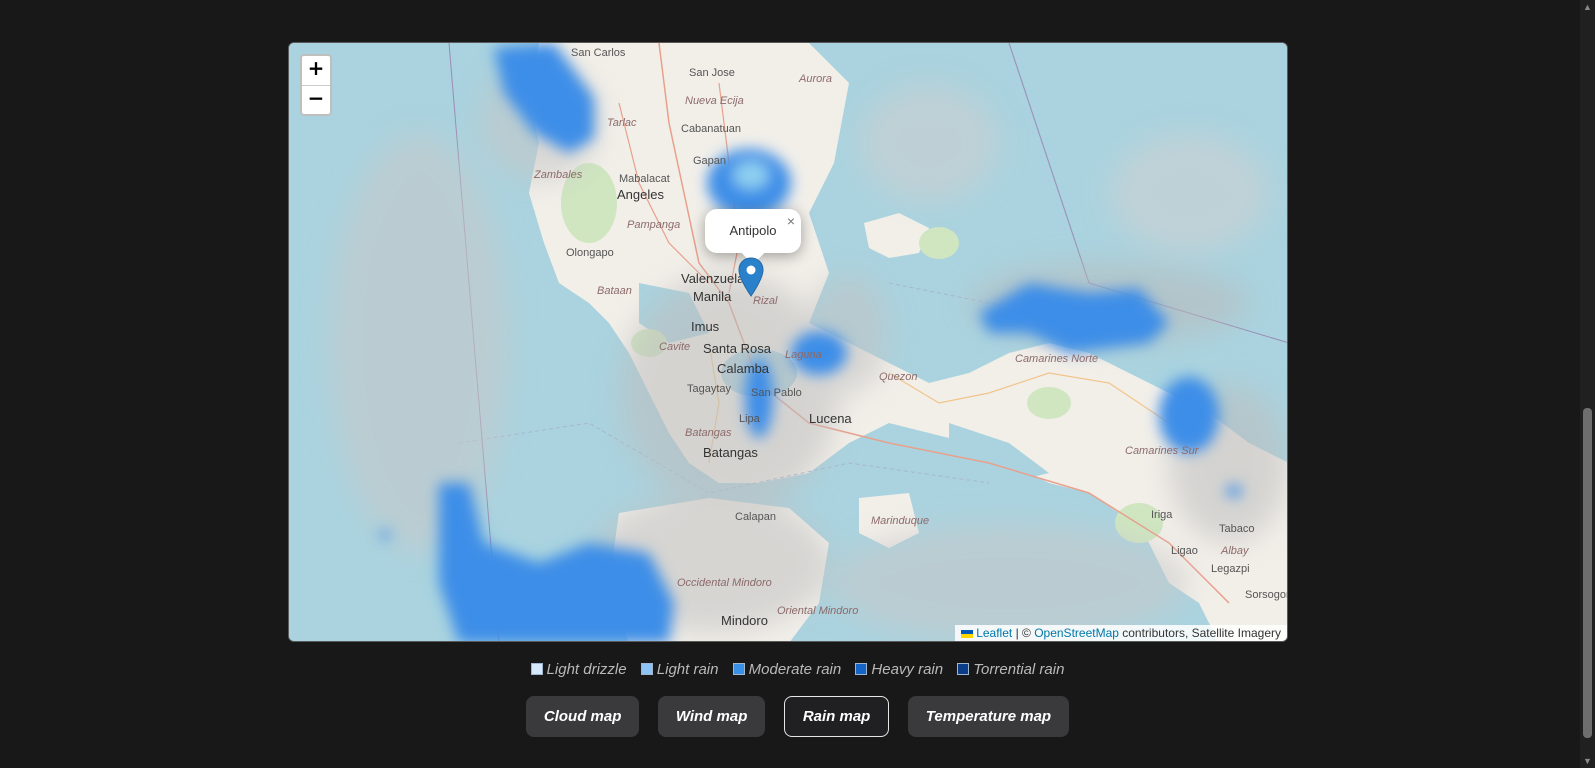 This screenshot has width=1595, height=768. I want to click on cloud-map-button: Cloud map, so click(582, 716).